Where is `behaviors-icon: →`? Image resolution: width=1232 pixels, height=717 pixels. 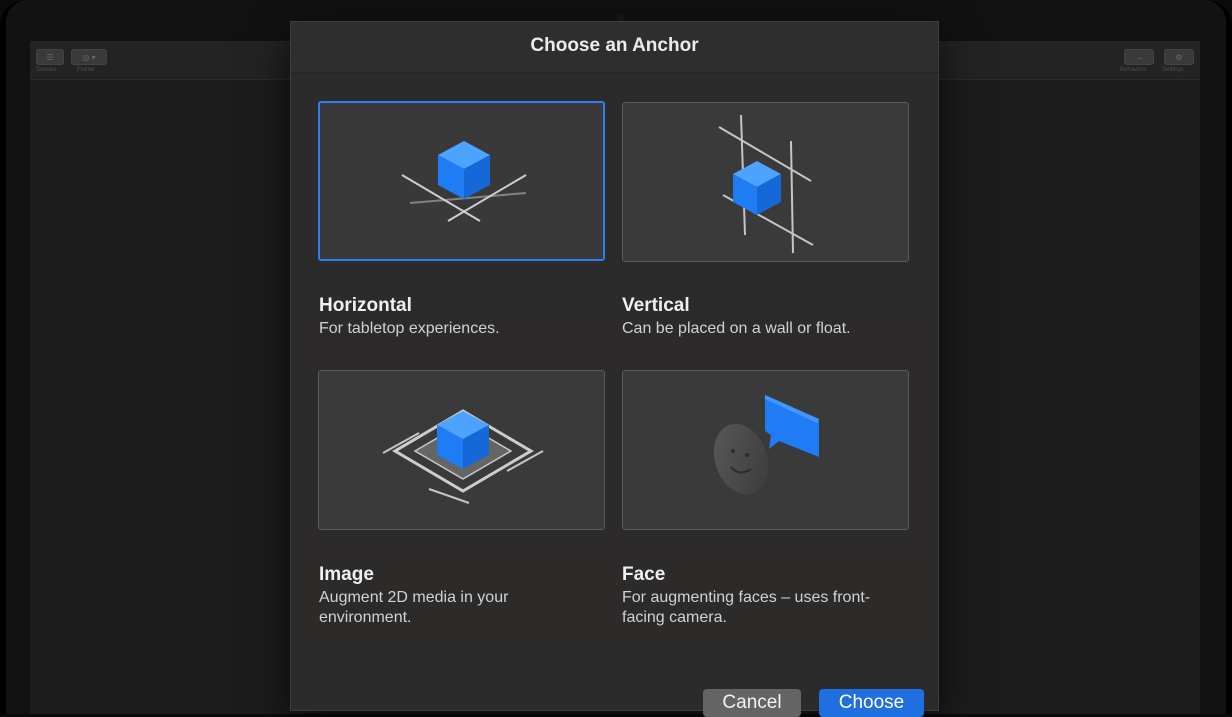 behaviors-icon: → is located at coordinates (1139, 57).